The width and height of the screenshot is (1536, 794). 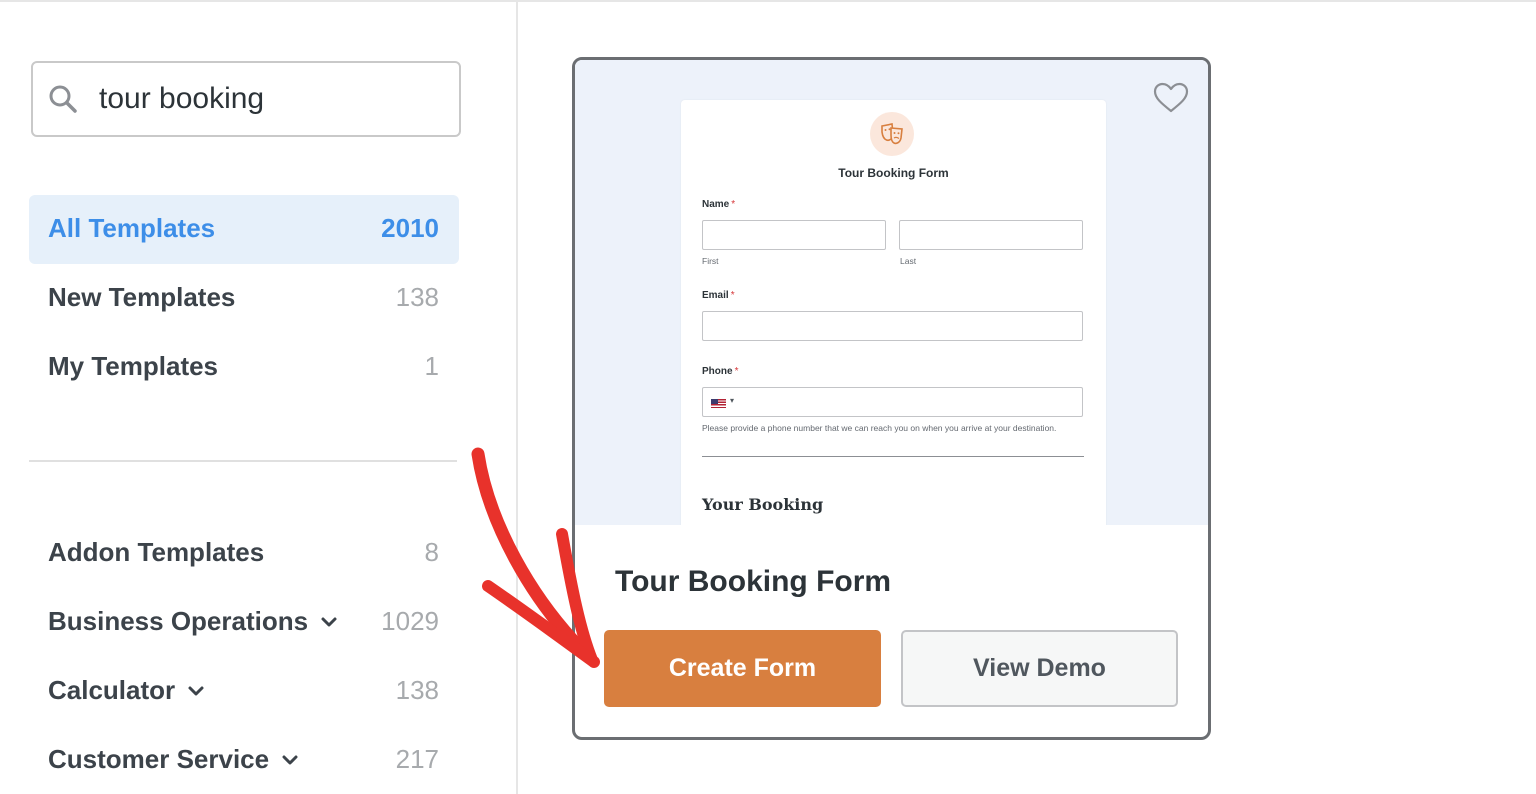 I want to click on phone-label: Phone *, so click(x=720, y=371).